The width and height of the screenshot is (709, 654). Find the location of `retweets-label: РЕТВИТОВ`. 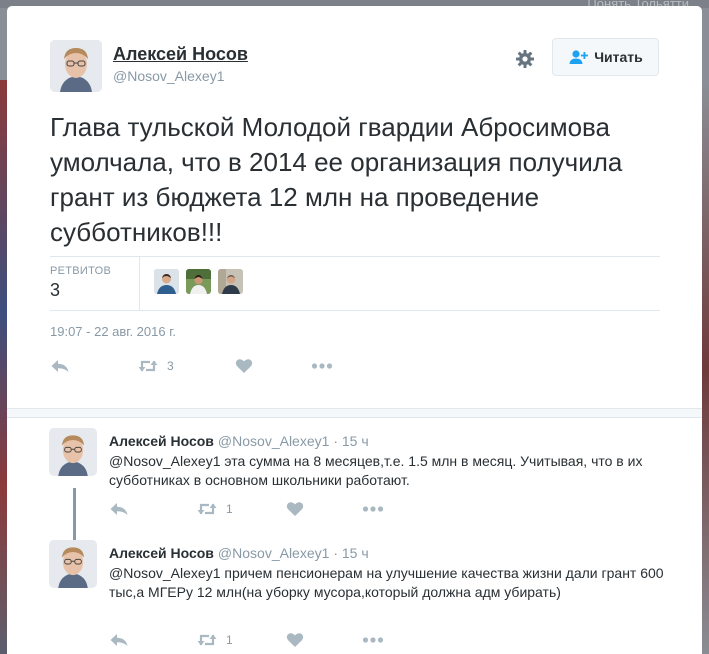

retweets-label: РЕТВИТОВ is located at coordinates (81, 271).